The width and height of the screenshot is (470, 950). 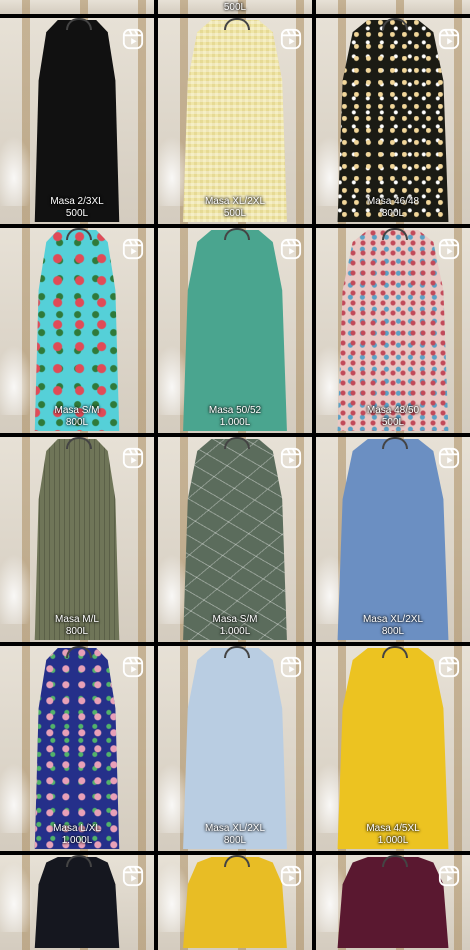 I want to click on reel-tile: Masa S/M 800L, so click(x=77, y=330).